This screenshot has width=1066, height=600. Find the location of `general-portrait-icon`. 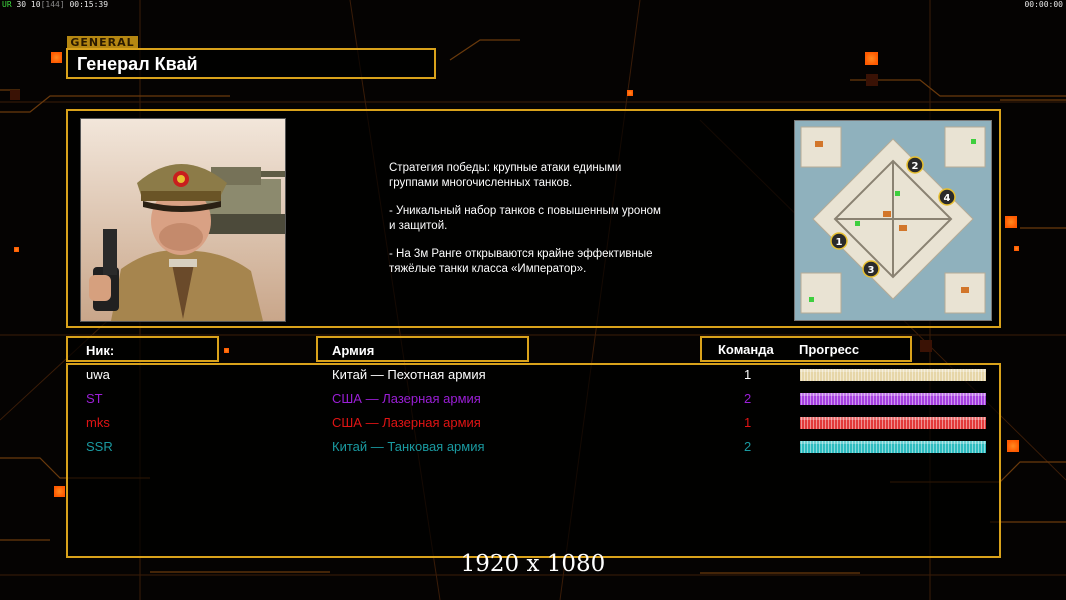

general-portrait-icon is located at coordinates (183, 220).